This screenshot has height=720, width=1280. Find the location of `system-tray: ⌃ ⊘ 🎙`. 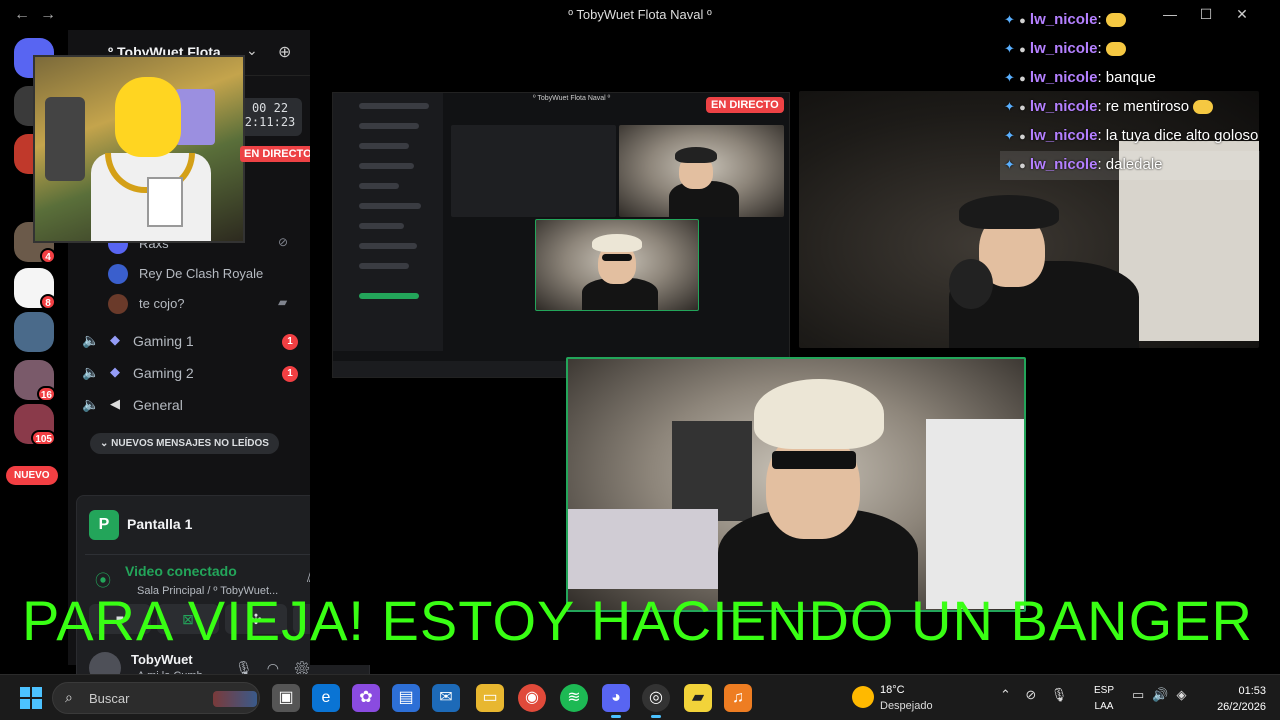

system-tray: ⌃ ⊘ 🎙 is located at coordinates (1033, 695).